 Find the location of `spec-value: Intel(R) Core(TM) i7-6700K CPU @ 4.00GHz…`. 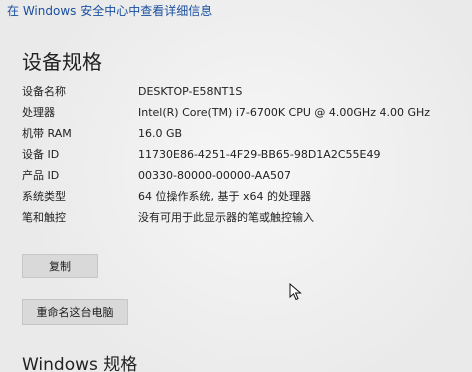

spec-value: Intel(R) Core(TM) i7-6700K CPU @ 4.00GHz… is located at coordinates (284, 112).